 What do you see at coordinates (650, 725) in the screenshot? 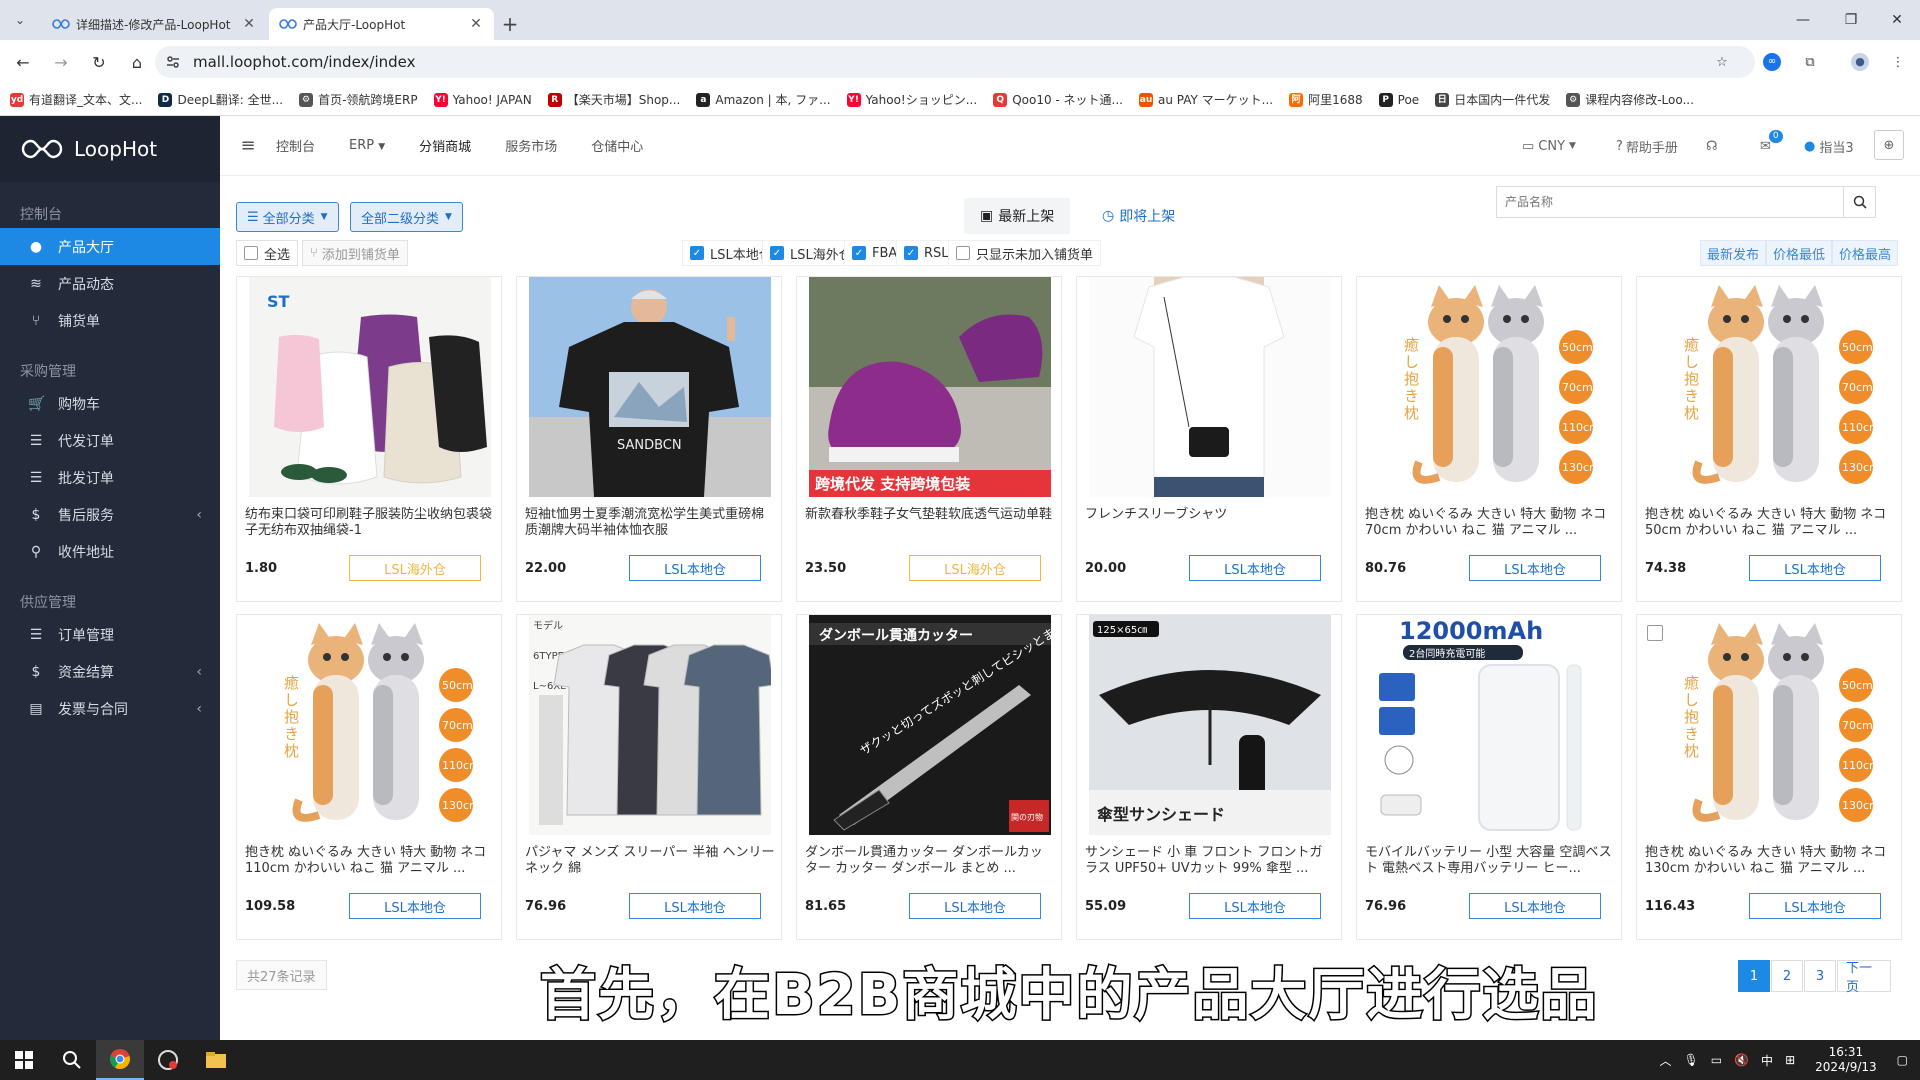
I see `product-image-pajama: モデル6TYPEL~6XL` at bounding box center [650, 725].